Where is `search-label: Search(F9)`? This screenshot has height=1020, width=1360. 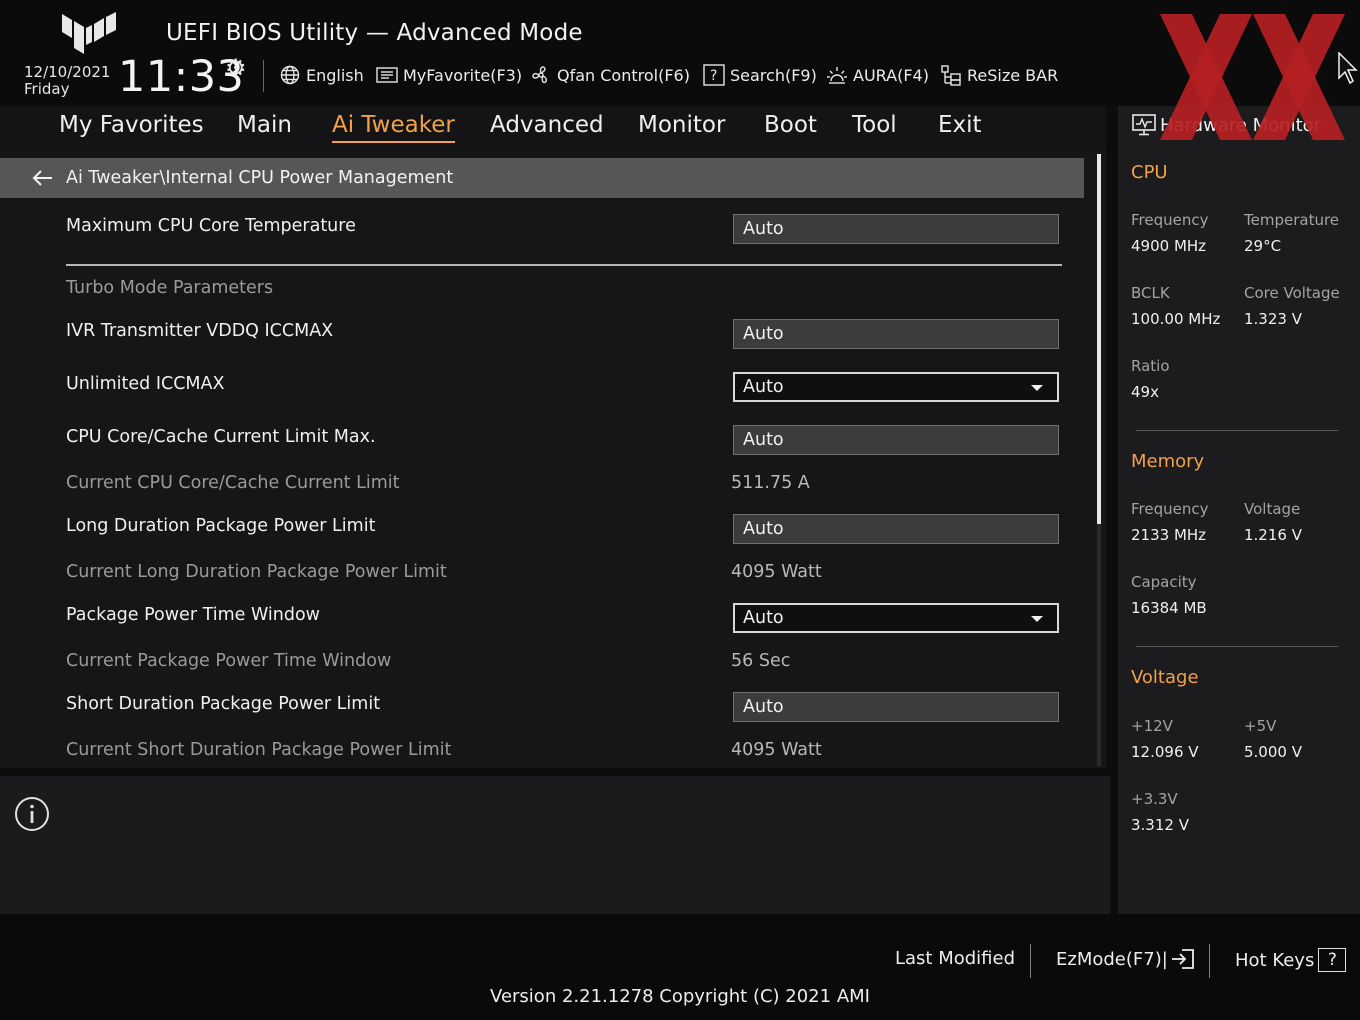 search-label: Search(F9) is located at coordinates (773, 75).